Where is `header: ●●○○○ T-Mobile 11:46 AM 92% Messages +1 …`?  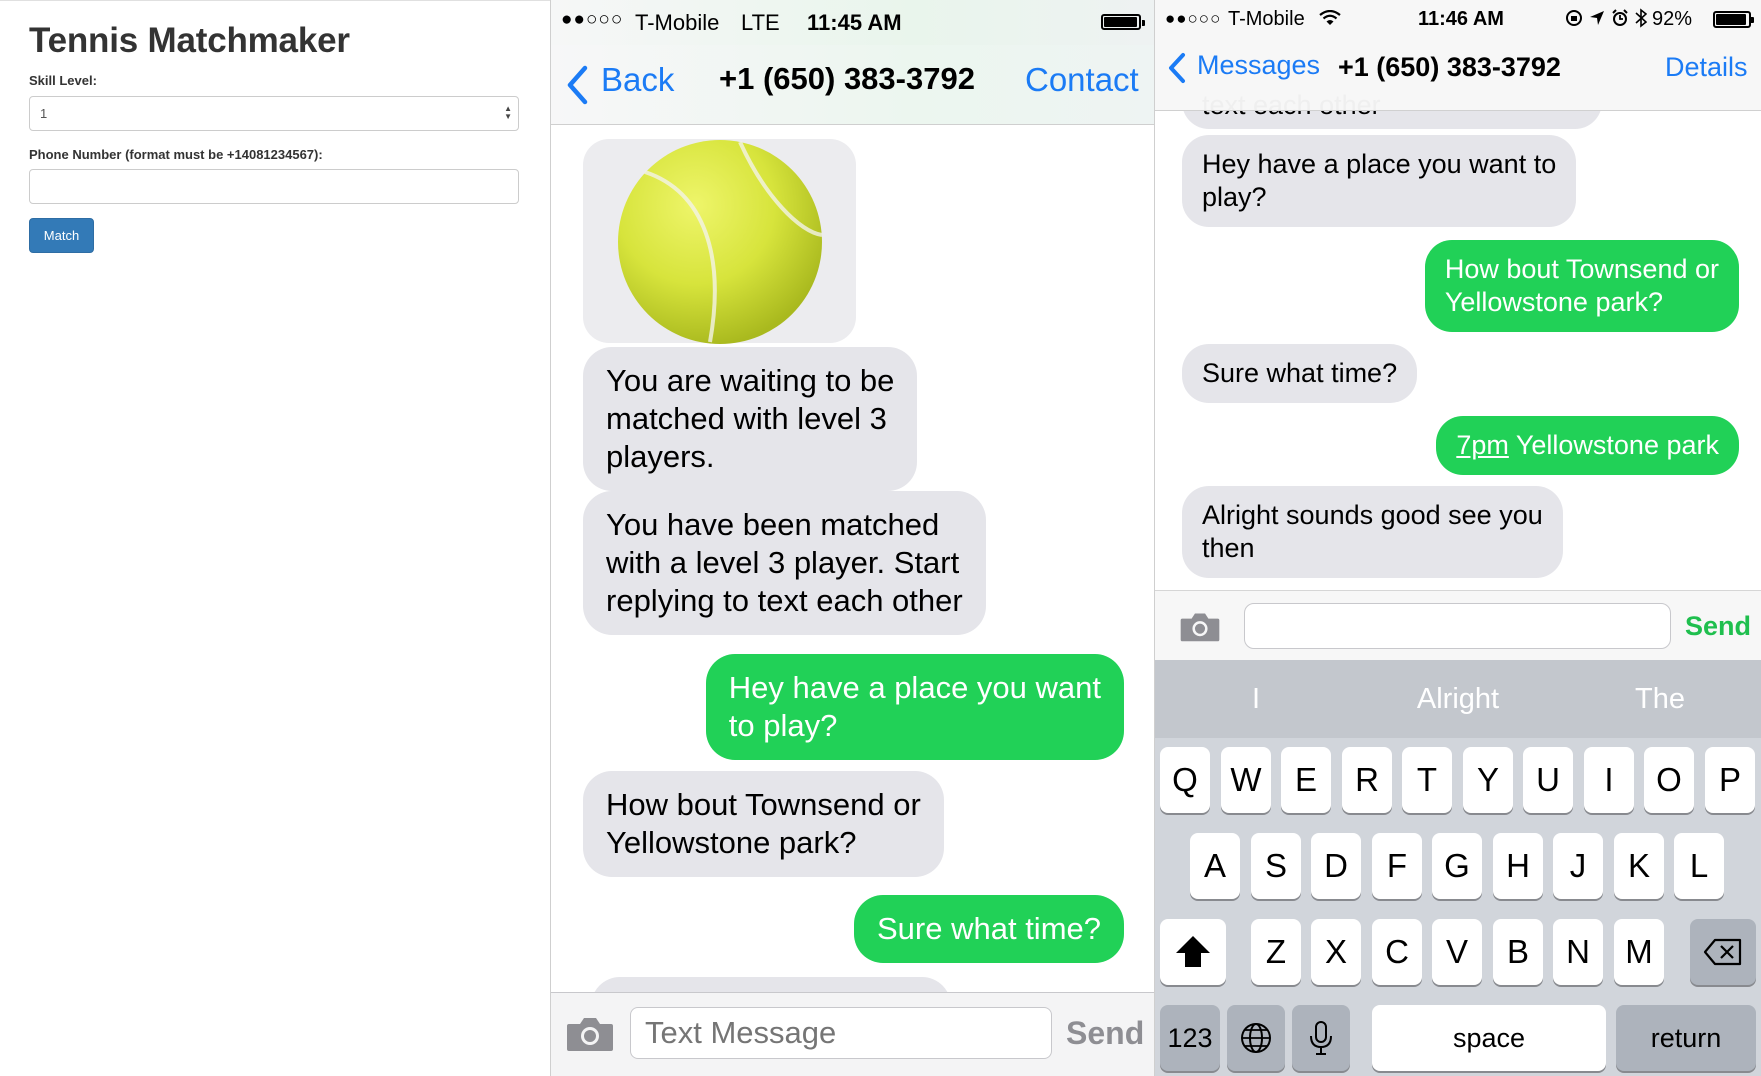
header: ●●○○○ T-Mobile 11:46 AM 92% Messages +1 … is located at coordinates (1458, 55).